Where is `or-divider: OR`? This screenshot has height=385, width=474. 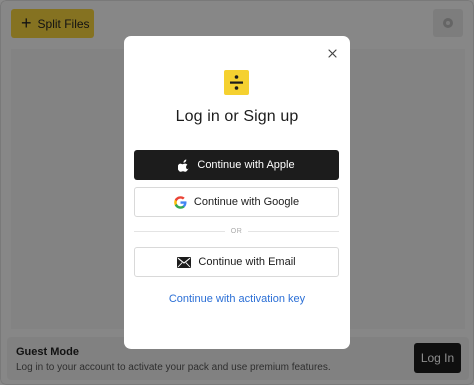 or-divider: OR is located at coordinates (236, 231).